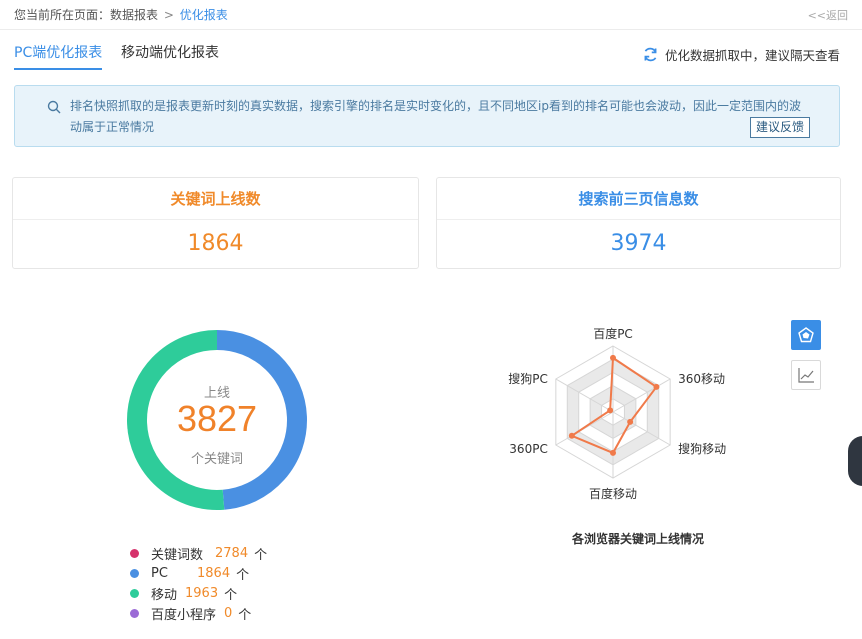 Image resolution: width=862 pixels, height=639 pixels. What do you see at coordinates (650, 54) in the screenshot?
I see `refresh-icon` at bounding box center [650, 54].